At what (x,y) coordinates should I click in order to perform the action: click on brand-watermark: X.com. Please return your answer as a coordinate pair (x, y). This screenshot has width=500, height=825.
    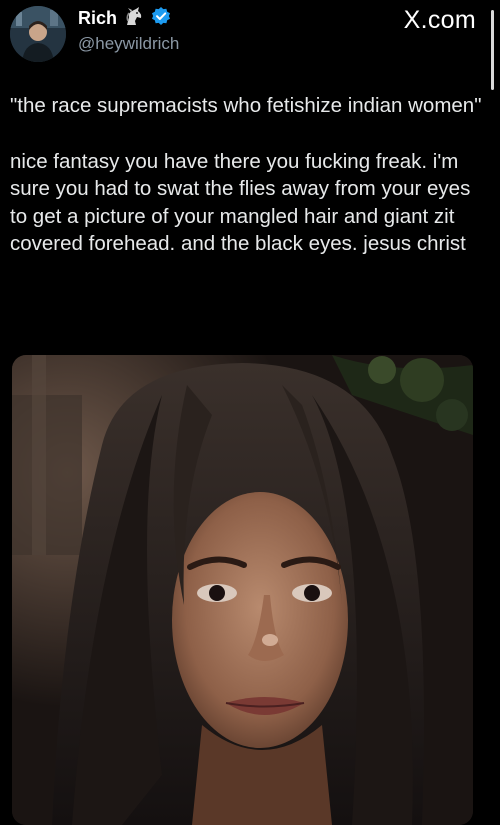
    Looking at the image, I should click on (439, 20).